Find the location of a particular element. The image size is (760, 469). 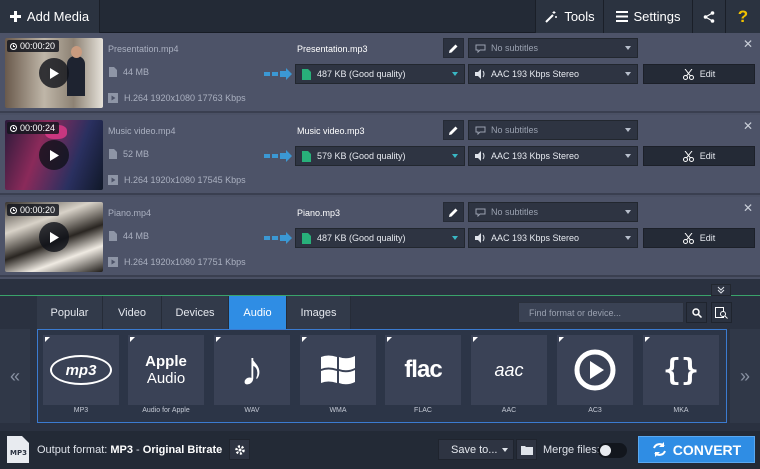

format-label: MKA is located at coordinates (681, 410).